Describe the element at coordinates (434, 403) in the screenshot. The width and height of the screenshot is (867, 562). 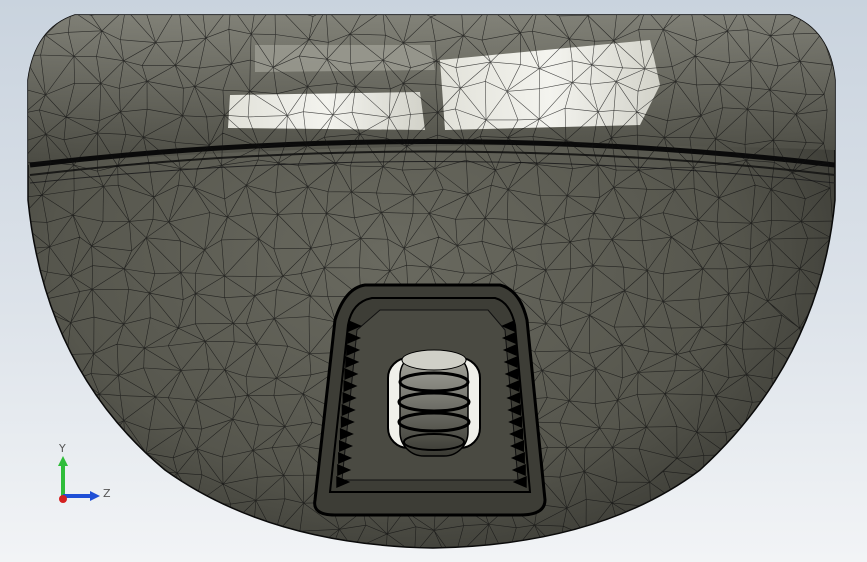
I see `center-knob` at that location.